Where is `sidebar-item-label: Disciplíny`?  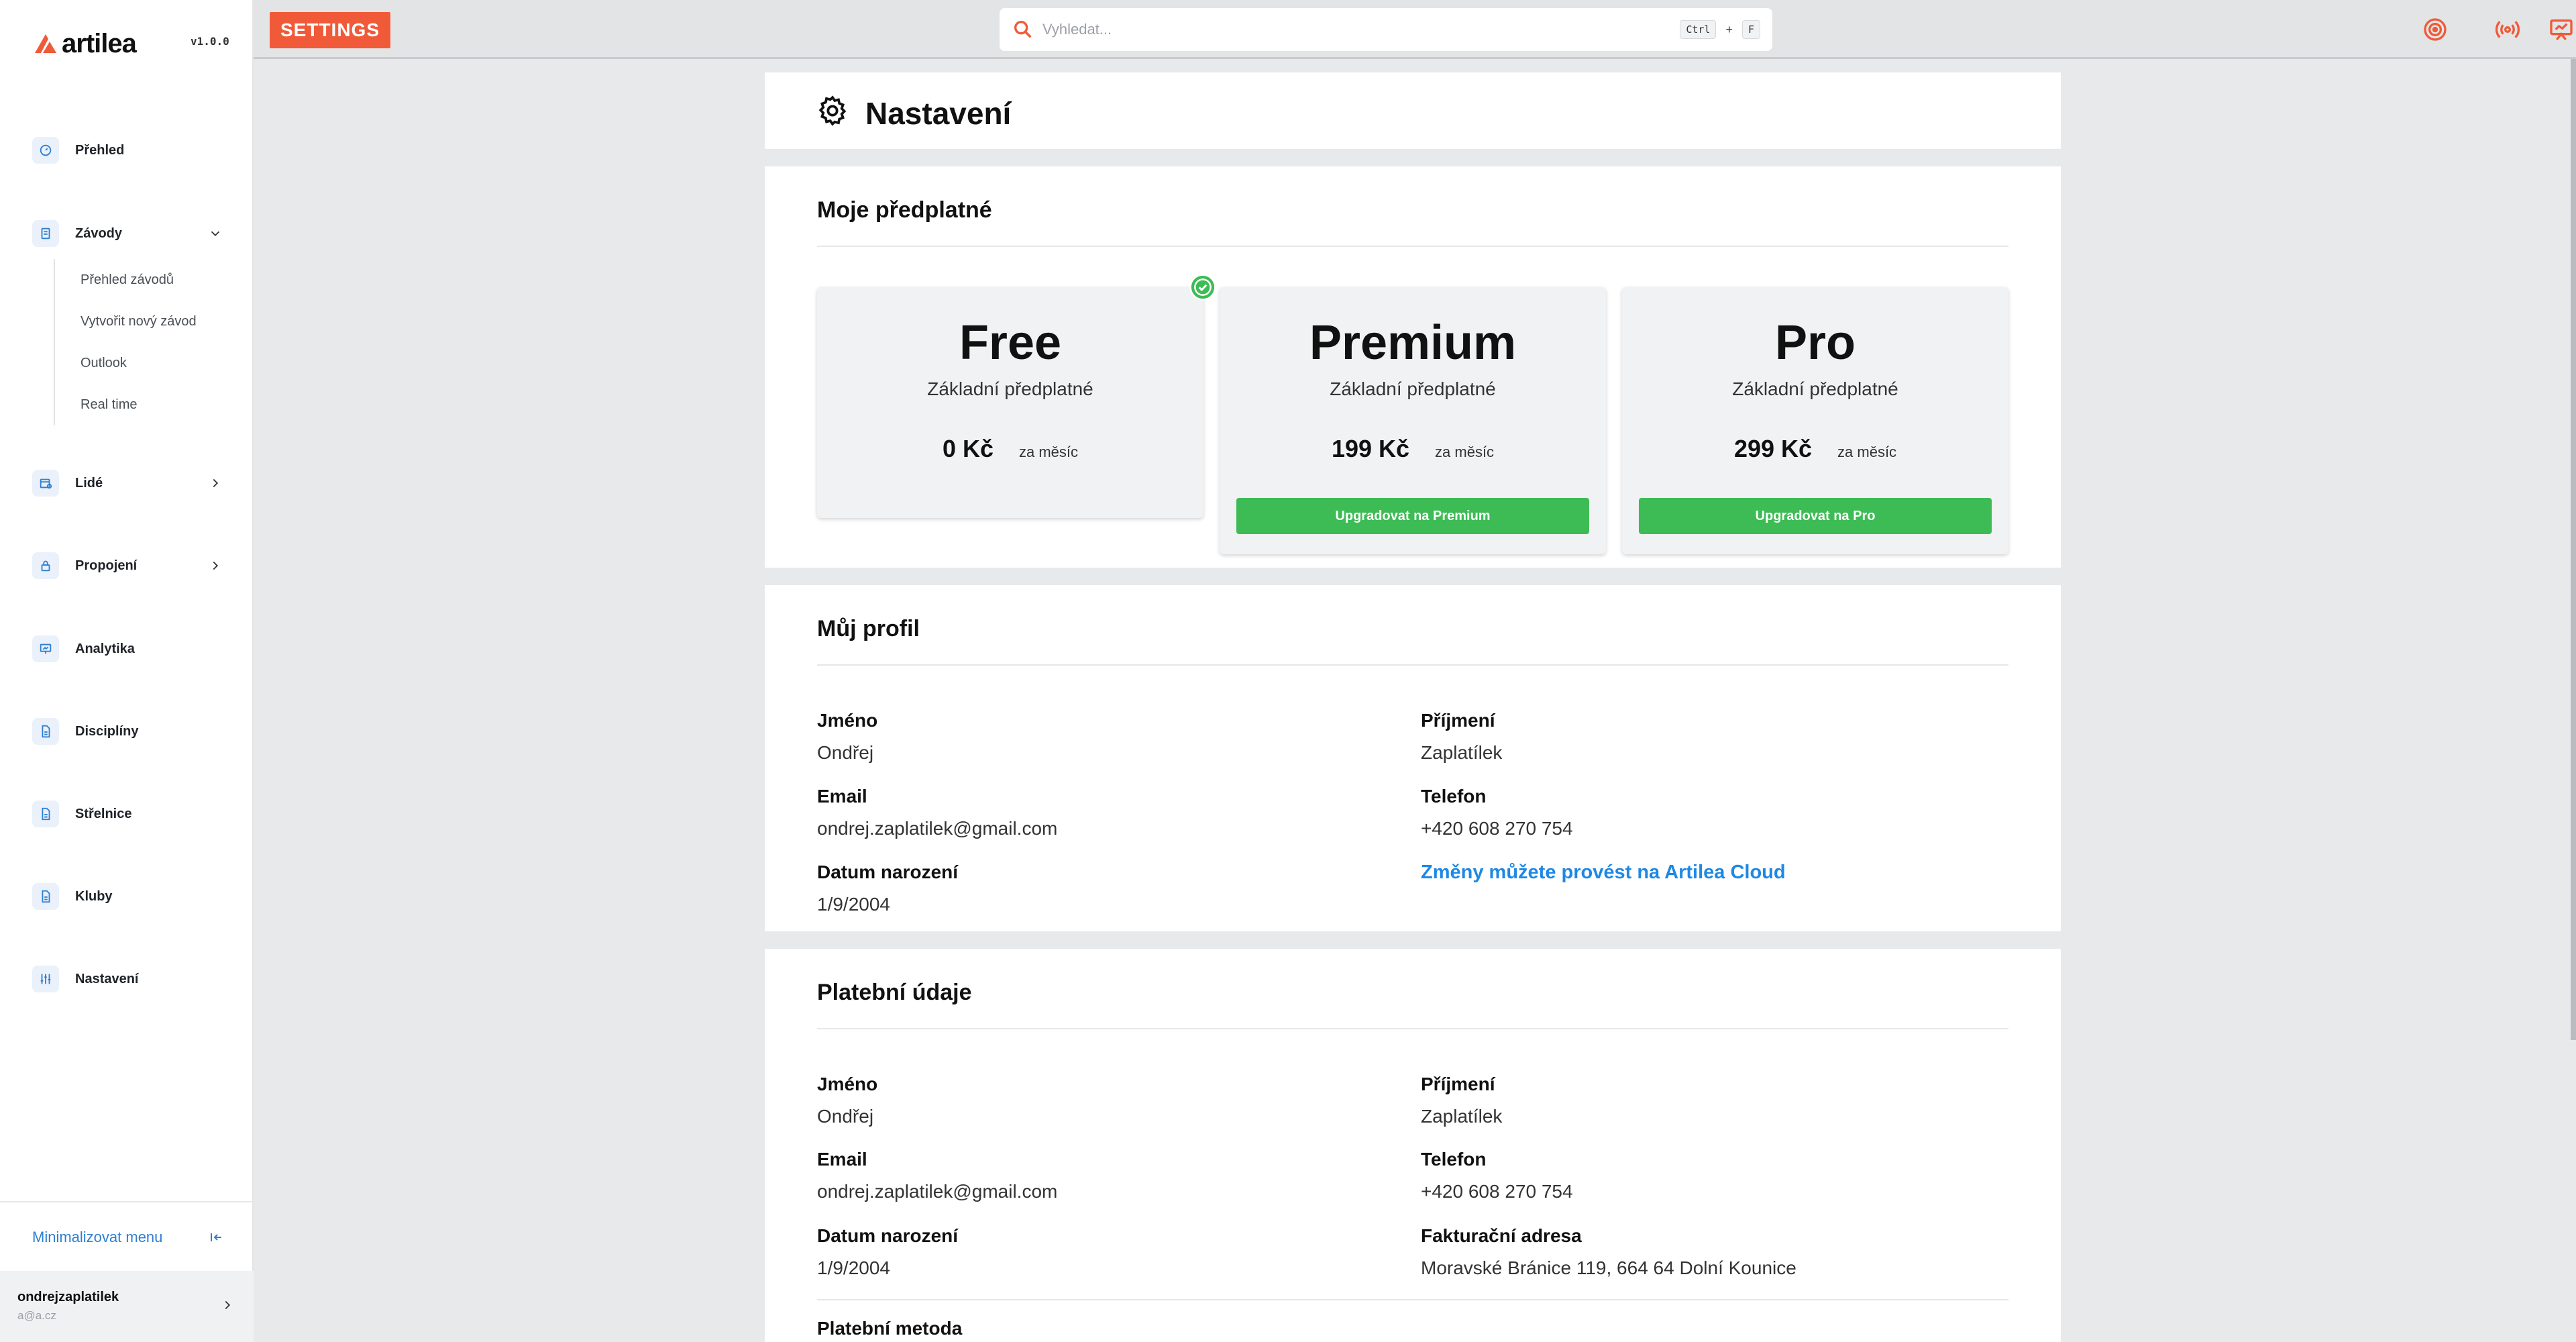
sidebar-item-label: Disciplíny is located at coordinates (107, 731).